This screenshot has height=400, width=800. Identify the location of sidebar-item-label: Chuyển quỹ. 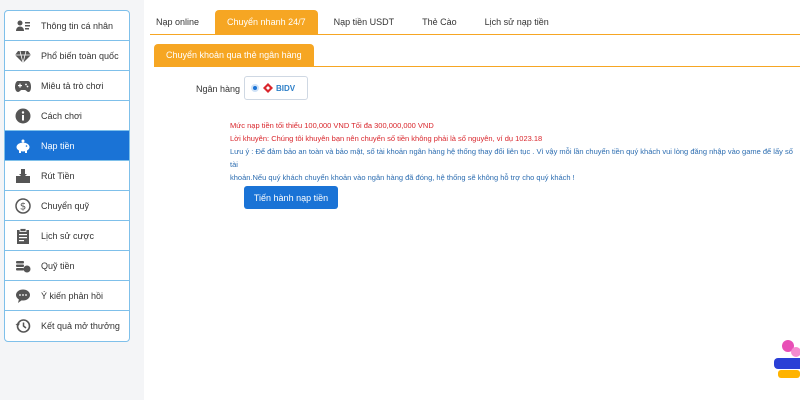
(65, 205).